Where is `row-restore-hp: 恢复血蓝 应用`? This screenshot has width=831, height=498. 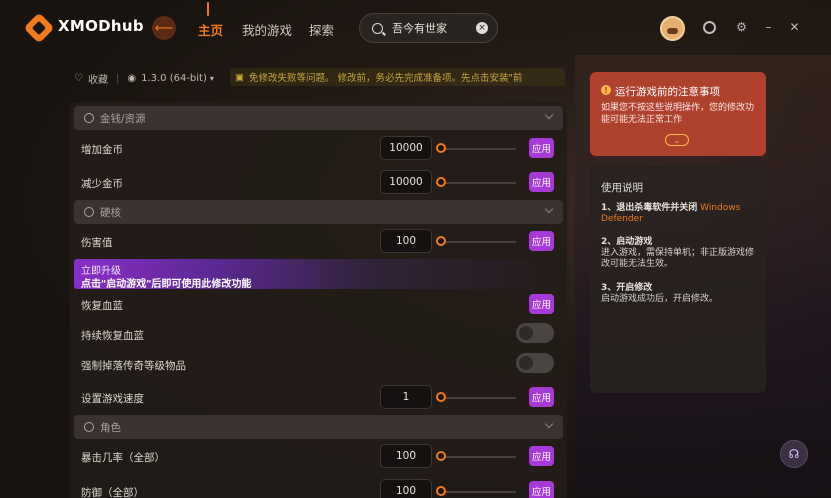
row-restore-hp: 恢复血蓝 应用 is located at coordinates (318, 305).